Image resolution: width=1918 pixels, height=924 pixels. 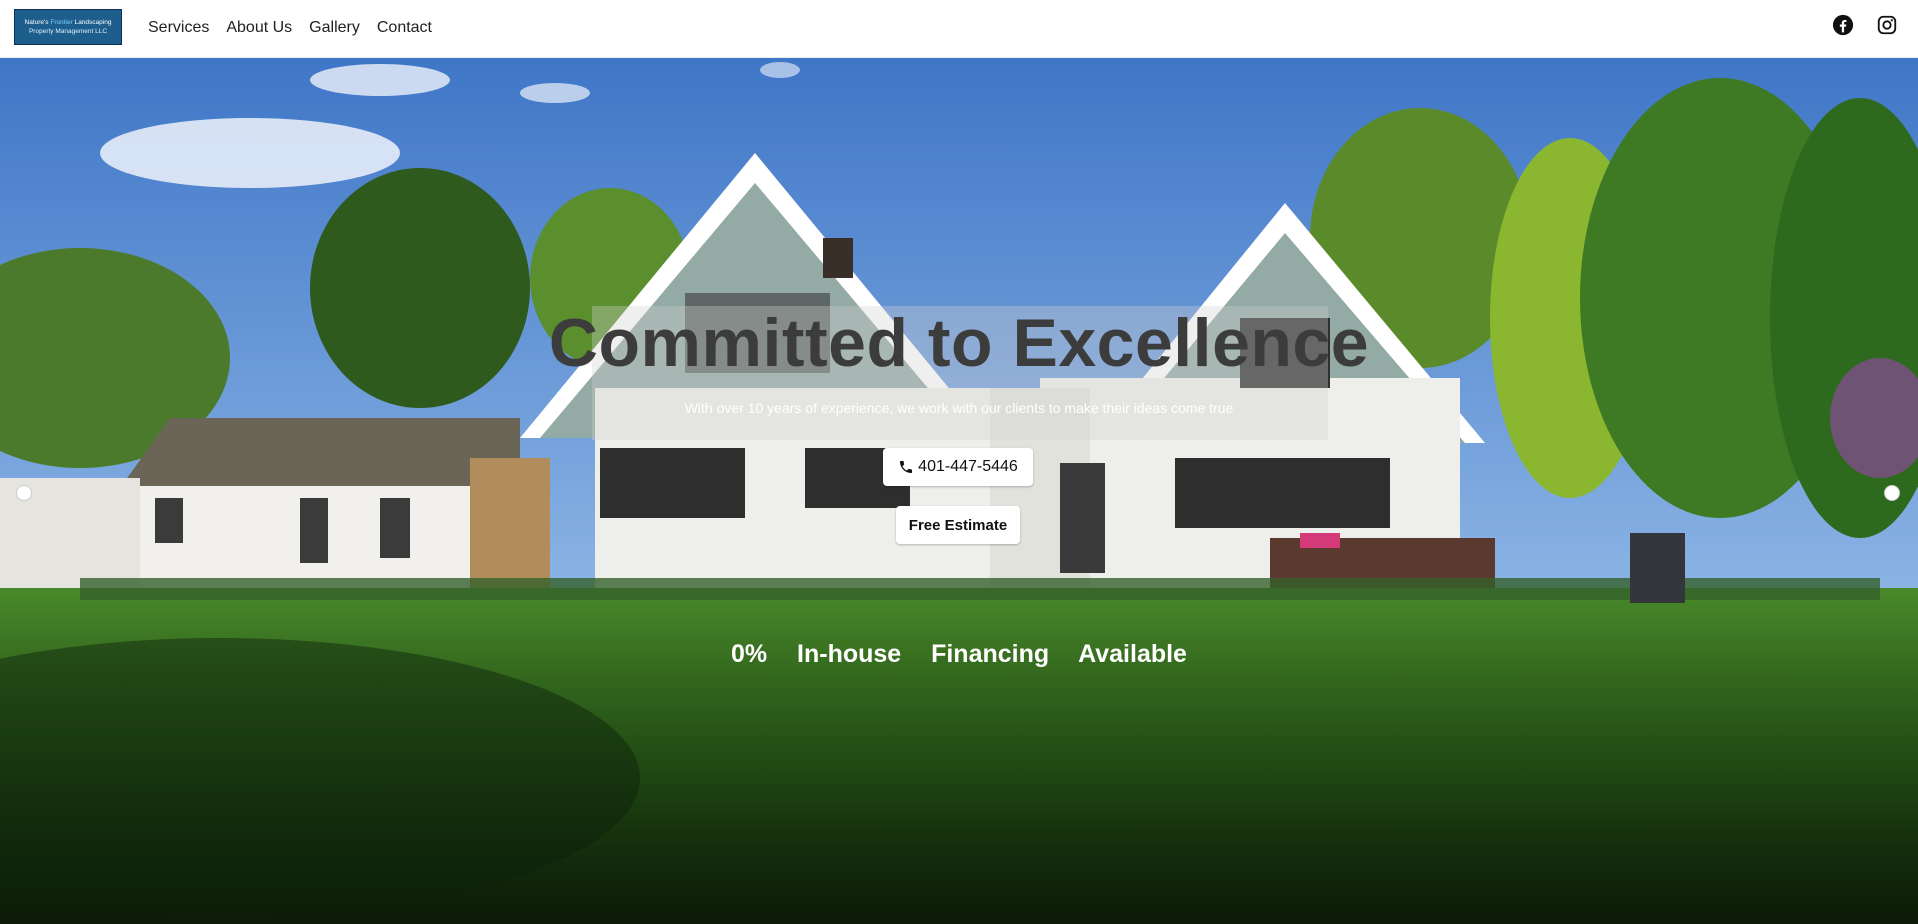 I want to click on nav-contact: Contact, so click(x=404, y=28).